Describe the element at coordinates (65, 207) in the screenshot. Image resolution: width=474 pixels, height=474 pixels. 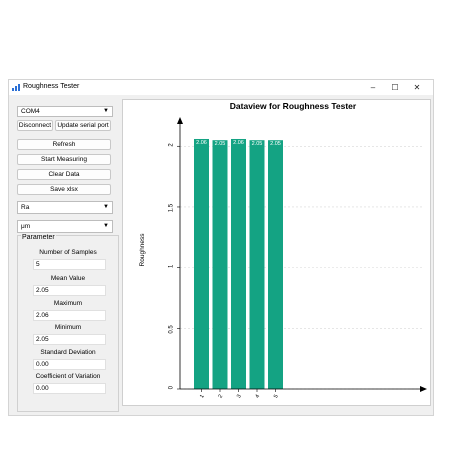
I see `parameter-select: Ra ▼` at that location.